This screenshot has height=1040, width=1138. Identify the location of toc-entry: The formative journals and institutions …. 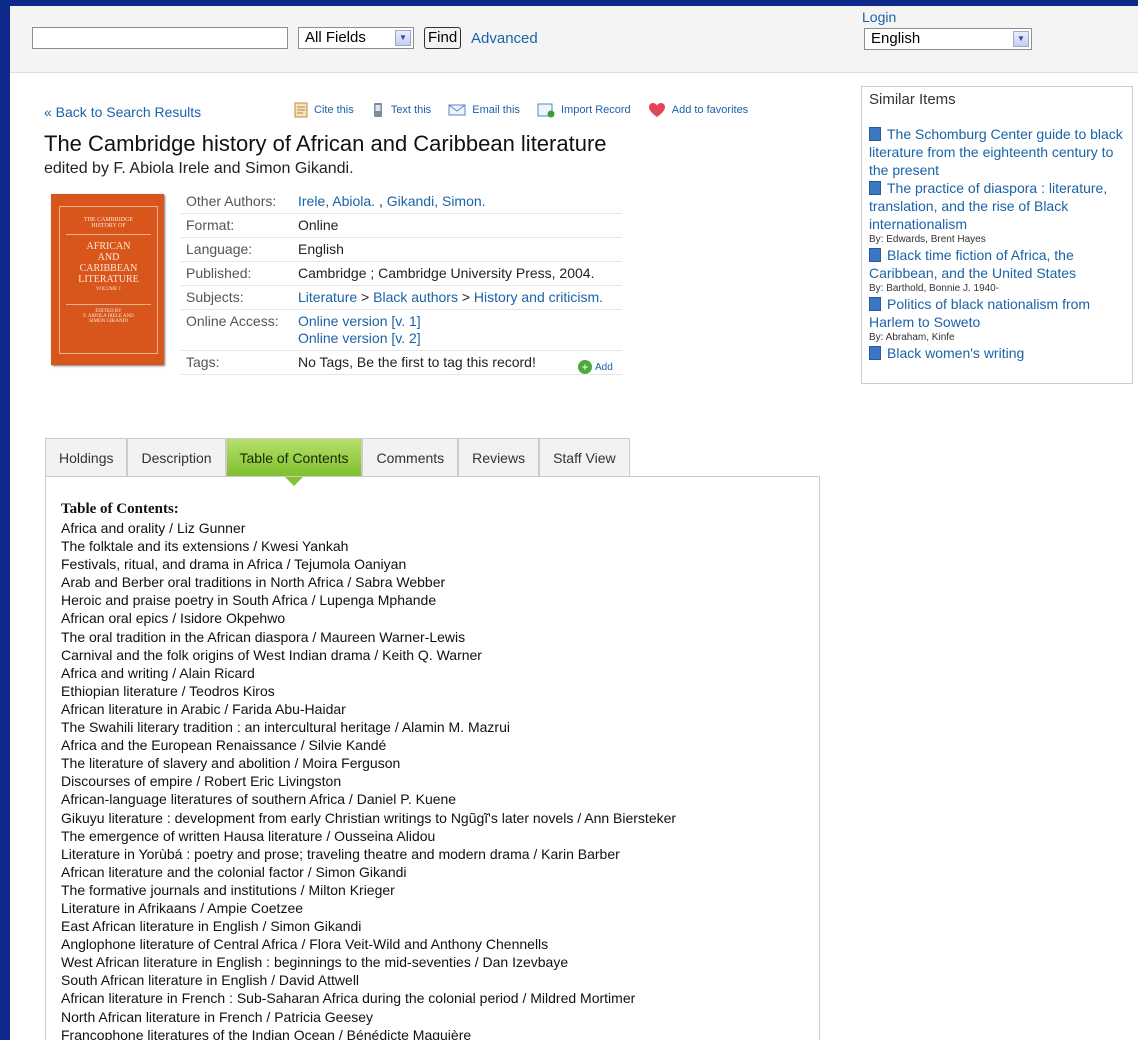
(228, 889).